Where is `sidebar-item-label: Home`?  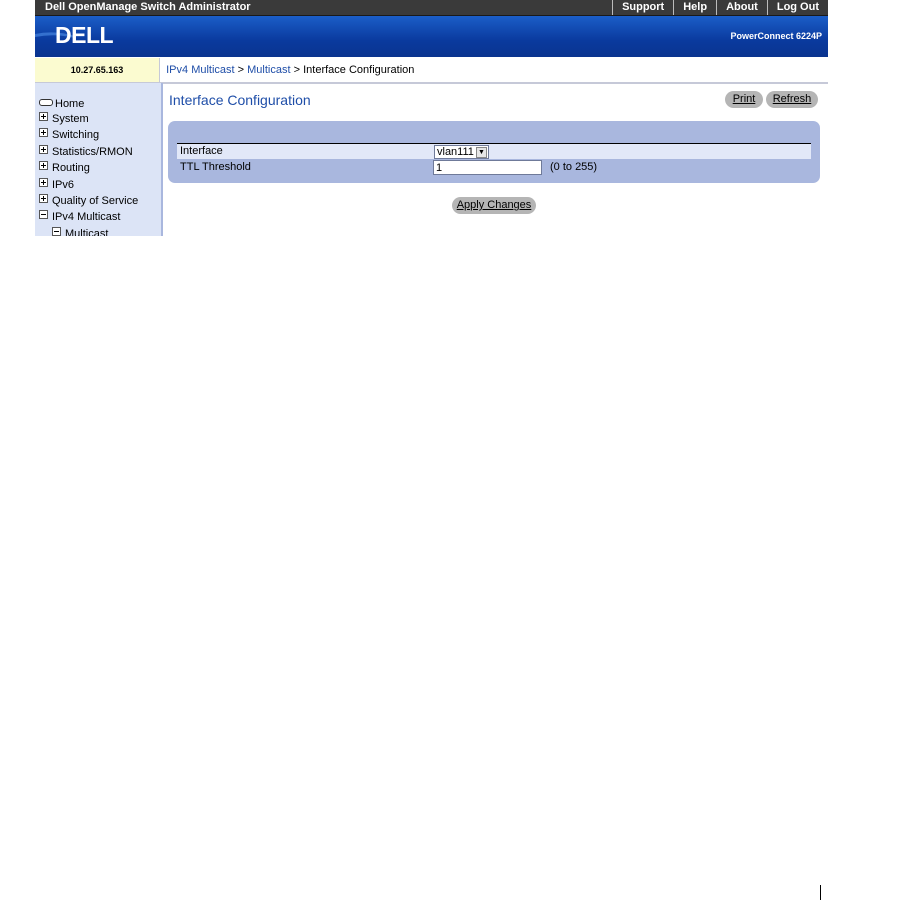 sidebar-item-label: Home is located at coordinates (70, 104).